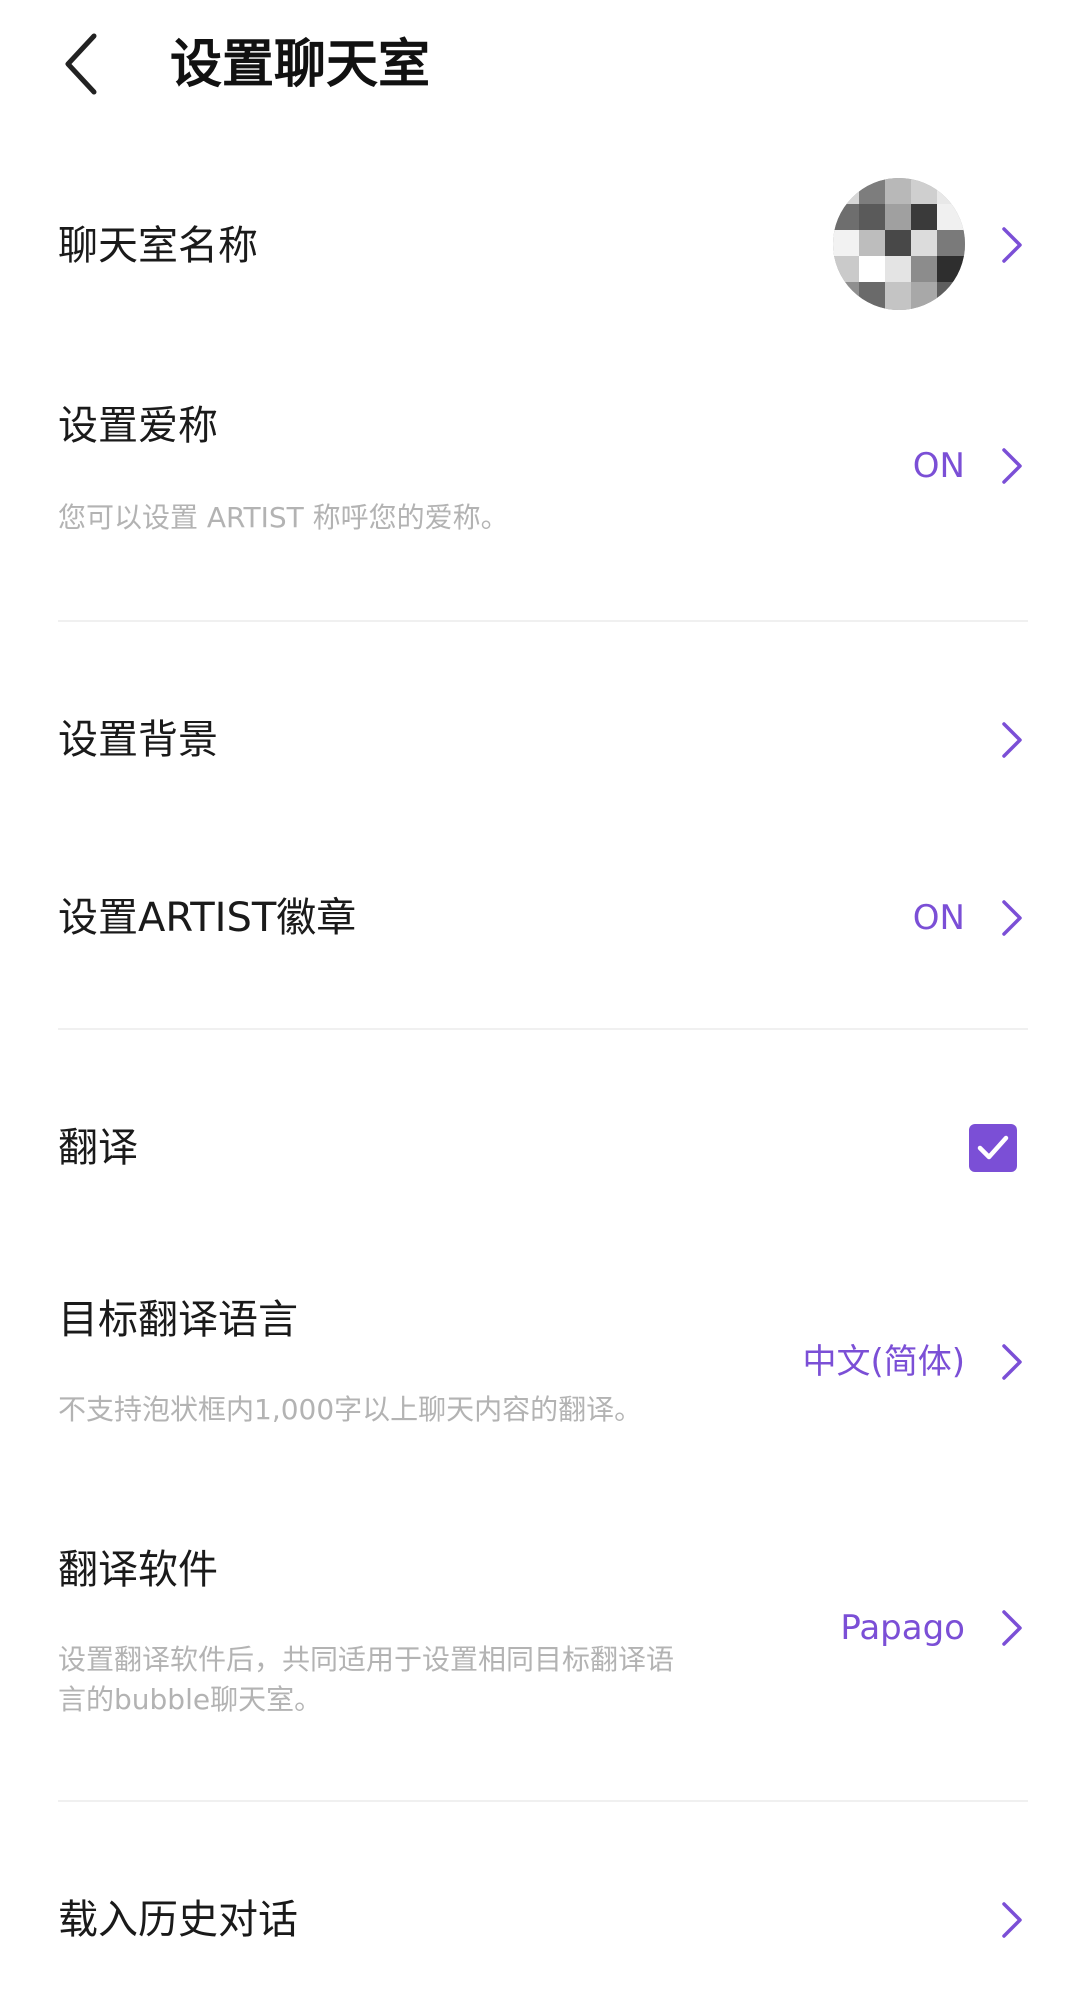  I want to click on row-target-language: 目标翻译语言 不支持泡状框内1,000字以上聊天内容的翻译。 中文(简体), so click(540, 1367).